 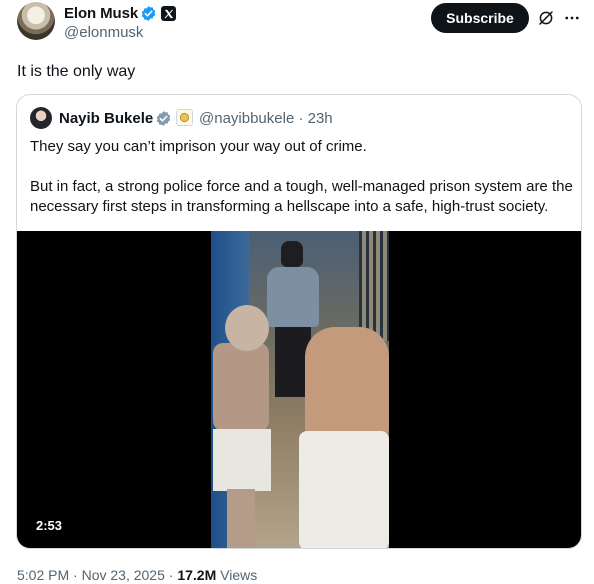 I want to click on tweet-meta: 5:02 PM · Nov 23, 2025 · 17.2M Views, so click(x=137, y=575).